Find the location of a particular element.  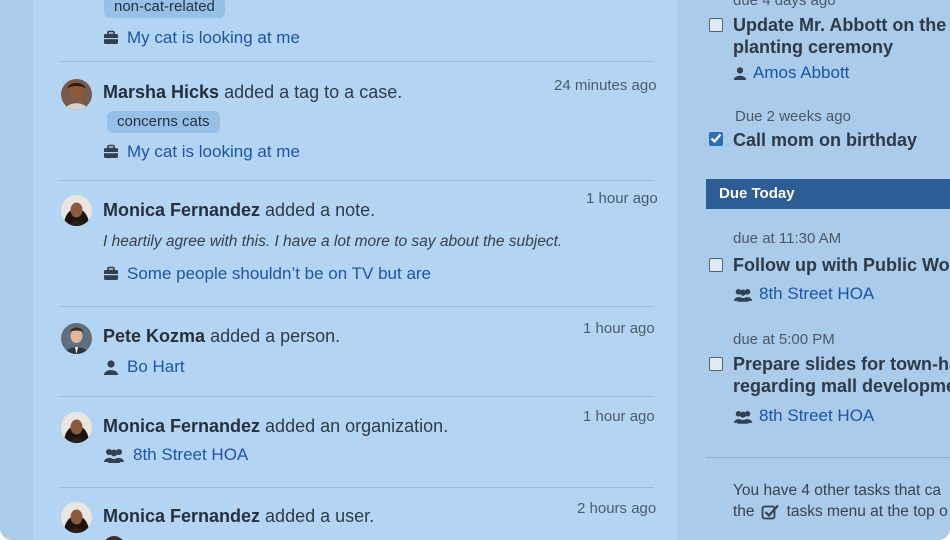

tag-chip: concerns cats is located at coordinates (163, 122).